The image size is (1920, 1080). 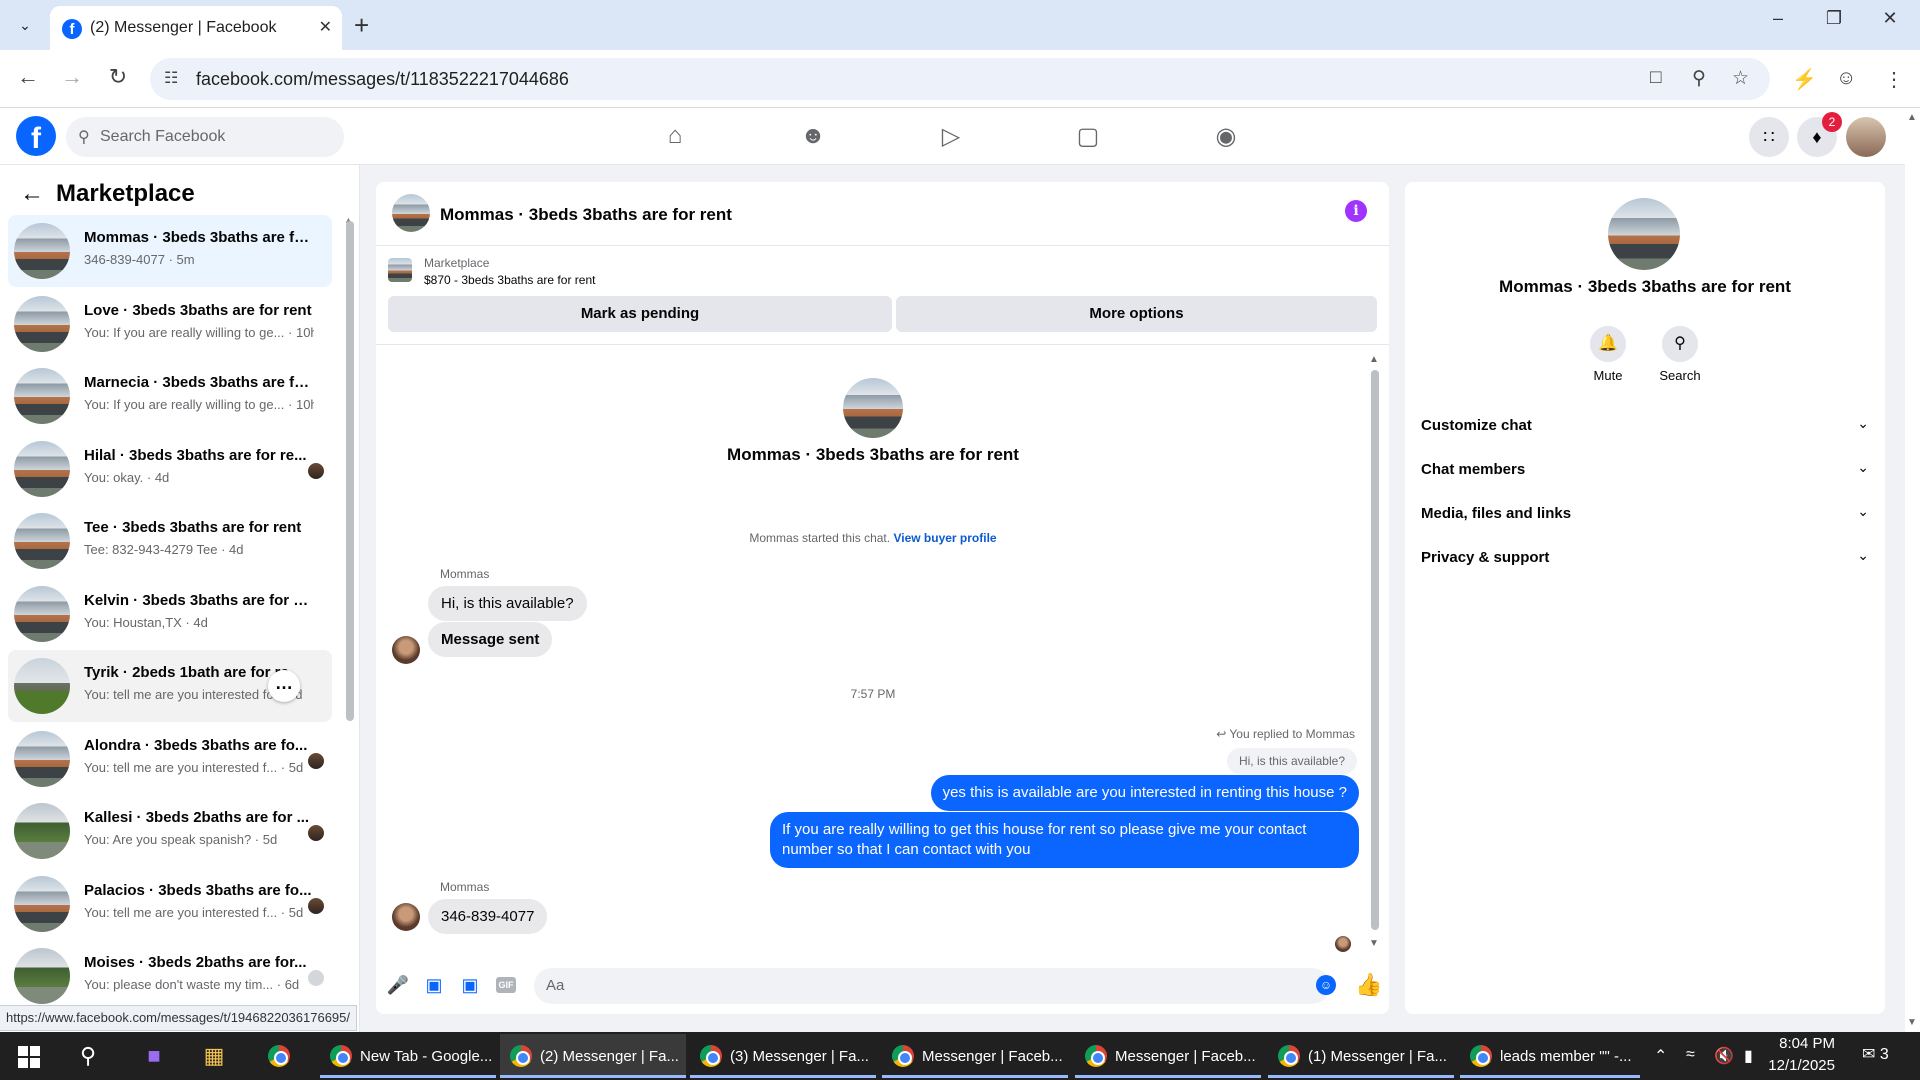 What do you see at coordinates (72, 77) in the screenshot?
I see `forward-icon: →` at bounding box center [72, 77].